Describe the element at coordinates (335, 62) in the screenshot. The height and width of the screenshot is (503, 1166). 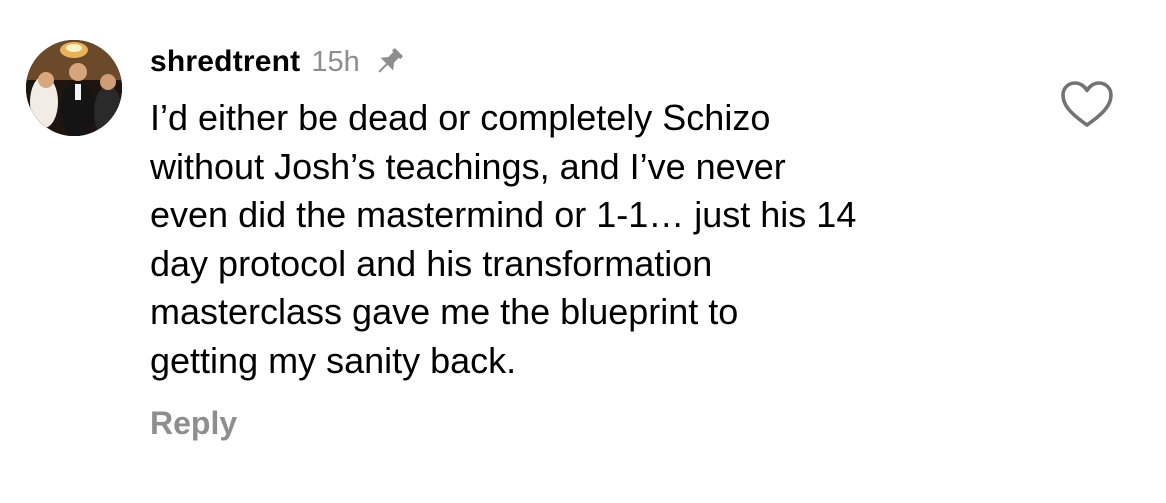
I see `timestamp: 15h` at that location.